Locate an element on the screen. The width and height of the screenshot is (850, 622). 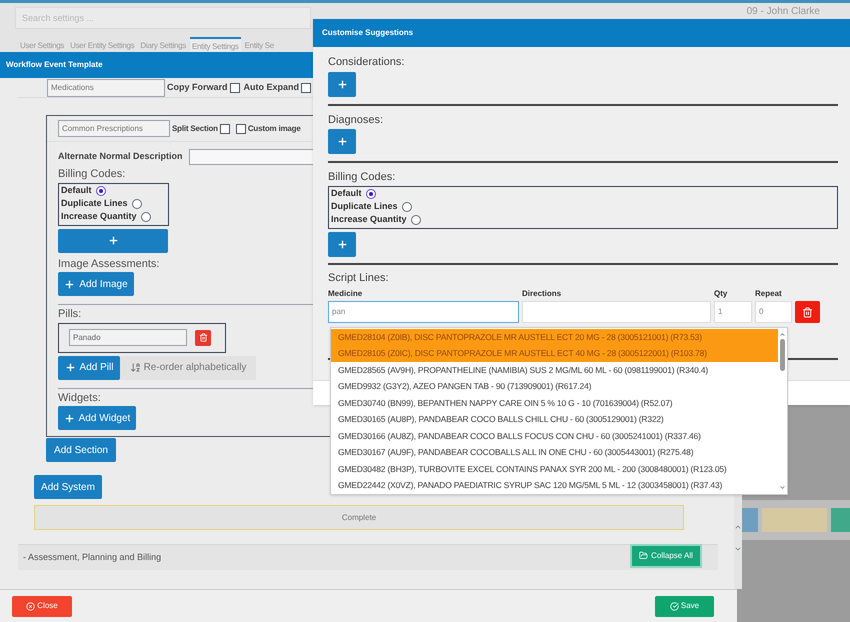
folder-icon is located at coordinates (643, 555).